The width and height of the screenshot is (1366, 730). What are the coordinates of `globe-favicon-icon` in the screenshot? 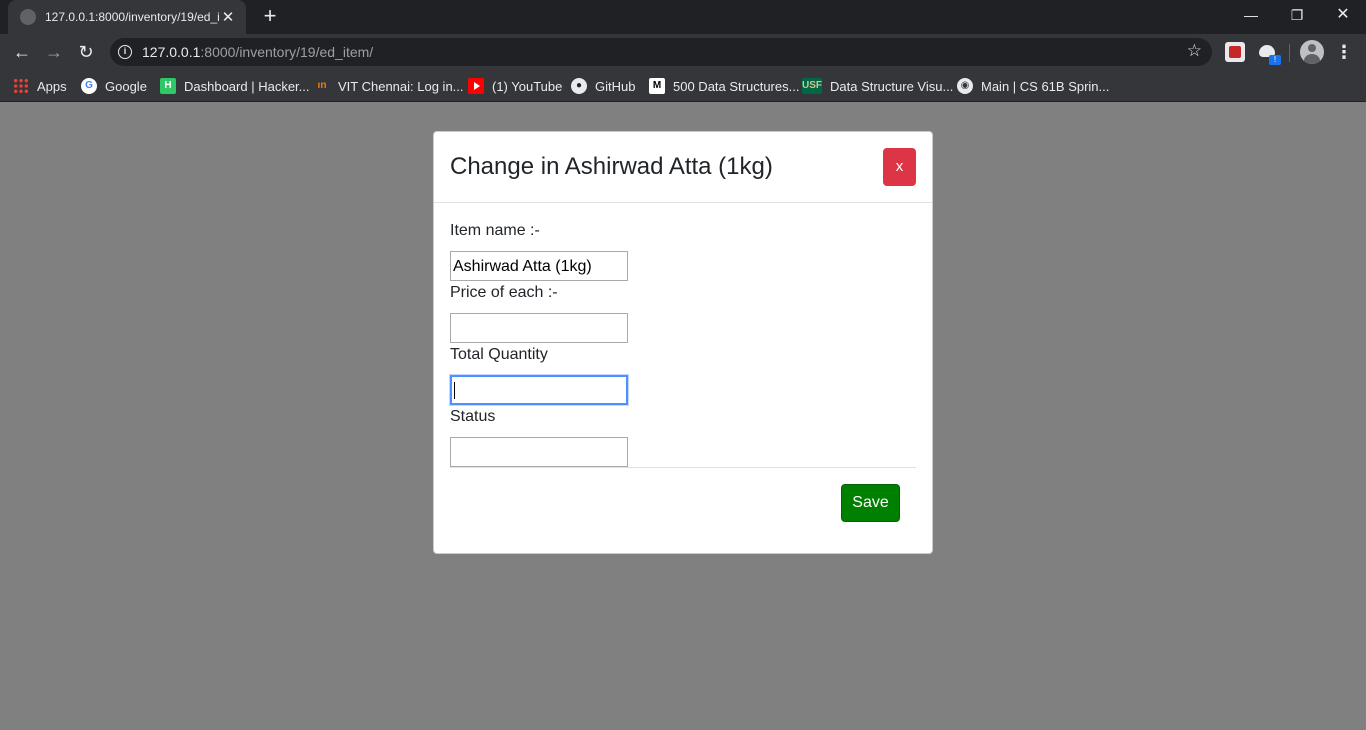 It's located at (28, 17).